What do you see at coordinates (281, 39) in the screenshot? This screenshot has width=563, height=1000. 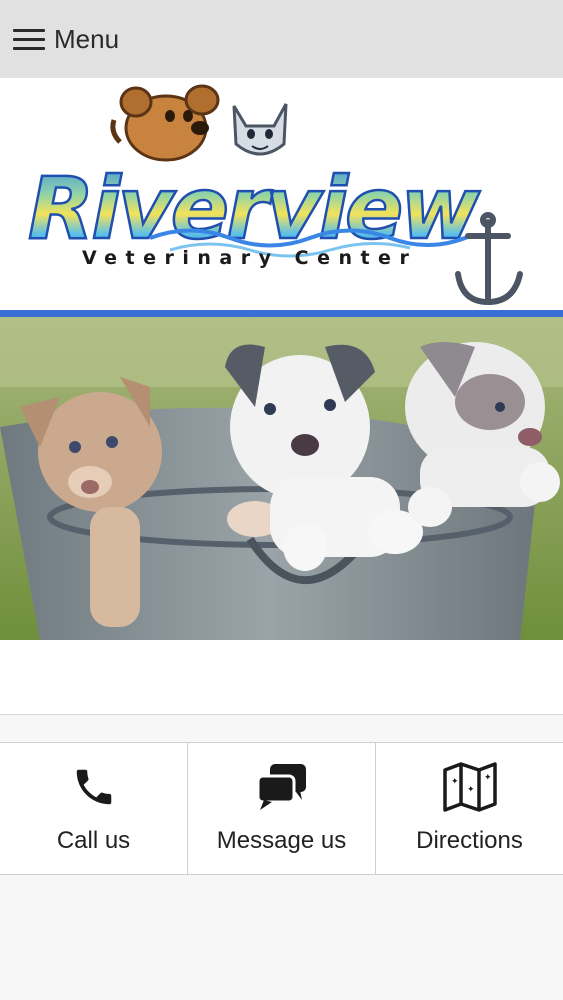 I see `top-bar: Menu` at bounding box center [281, 39].